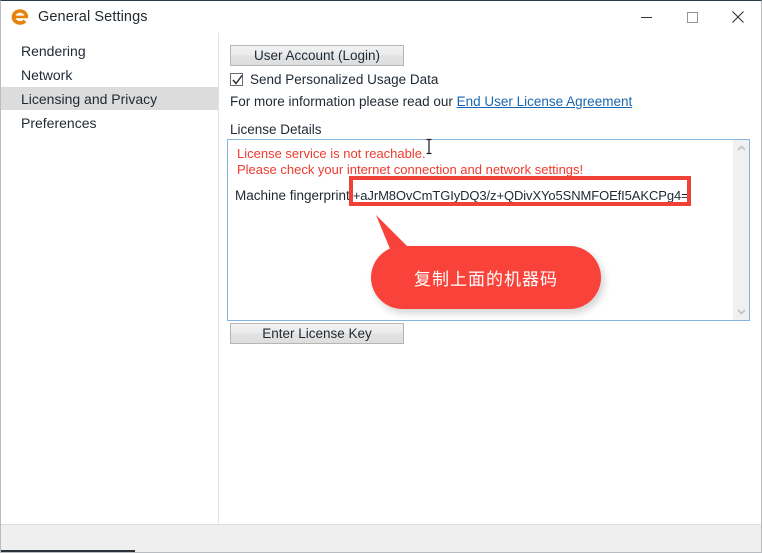  Describe the element at coordinates (292, 195) in the screenshot. I see `machine-fingerprint-label: Machine fingerprint` at that location.